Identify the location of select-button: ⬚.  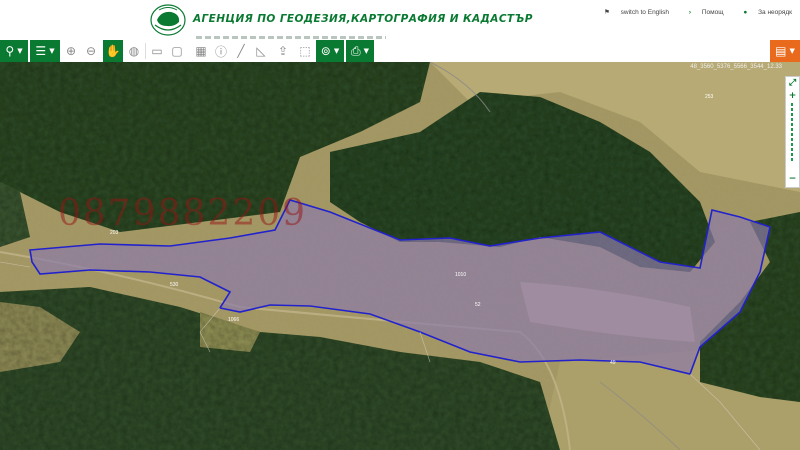
(305, 51).